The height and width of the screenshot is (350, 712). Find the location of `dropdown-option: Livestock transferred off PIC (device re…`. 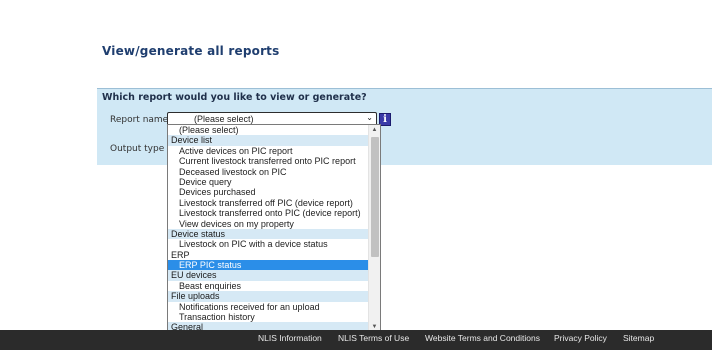

dropdown-option: Livestock transferred off PIC (device re… is located at coordinates (268, 203).